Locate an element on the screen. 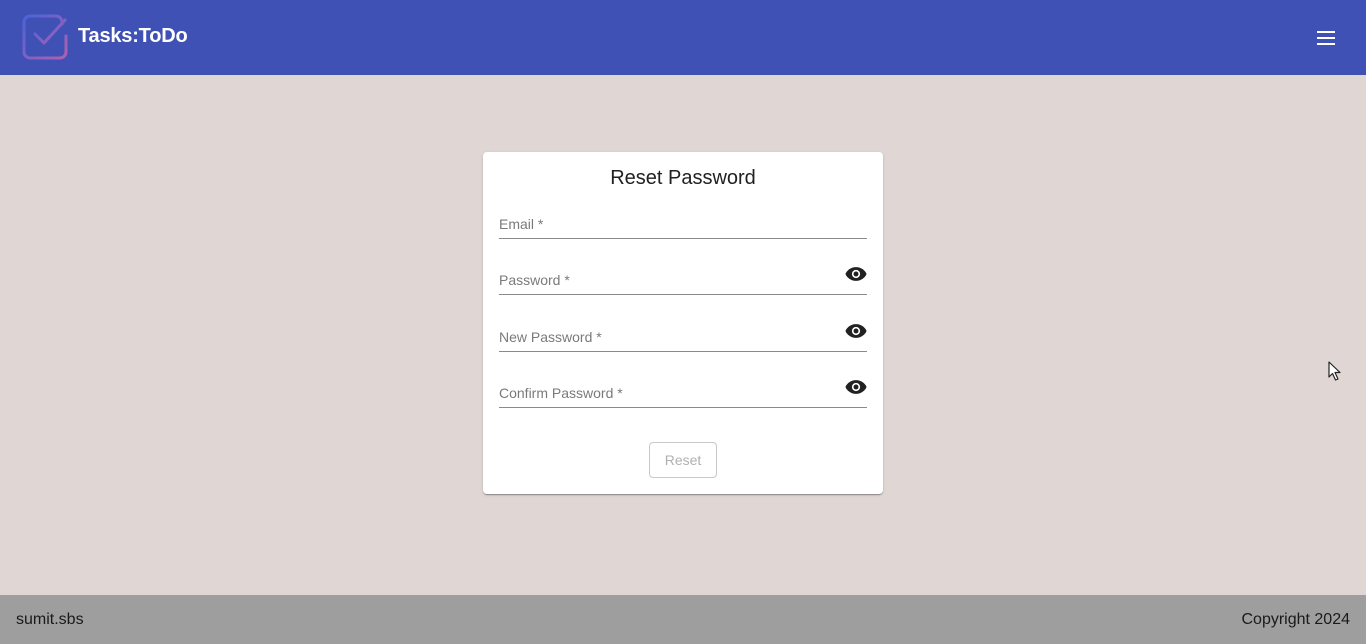 The width and height of the screenshot is (1366, 644). footer-site-link: sumit.sbs is located at coordinates (50, 620).